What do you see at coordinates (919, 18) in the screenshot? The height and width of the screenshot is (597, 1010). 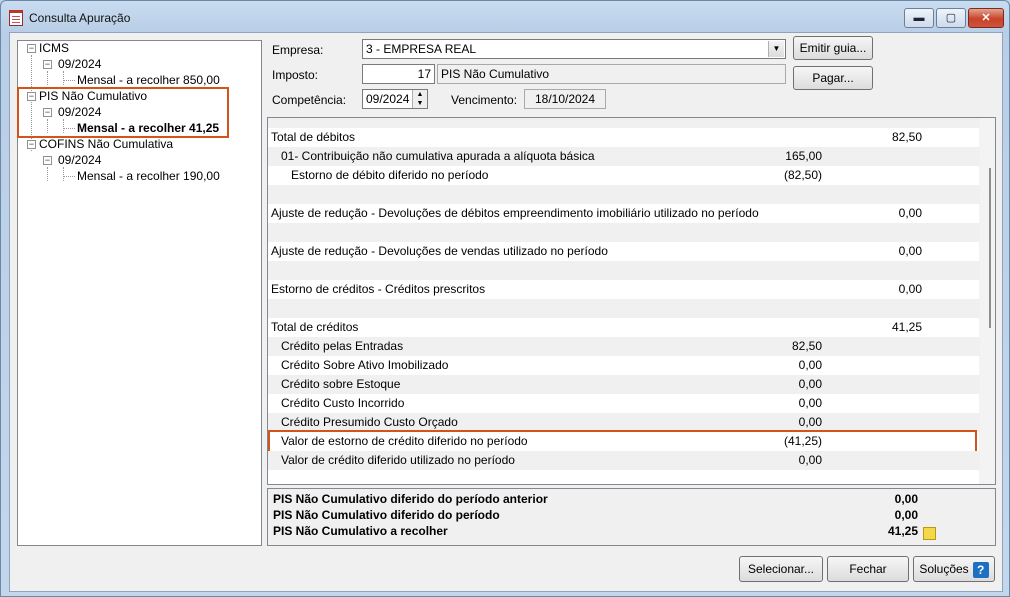 I see `minimize-button: ▬` at bounding box center [919, 18].